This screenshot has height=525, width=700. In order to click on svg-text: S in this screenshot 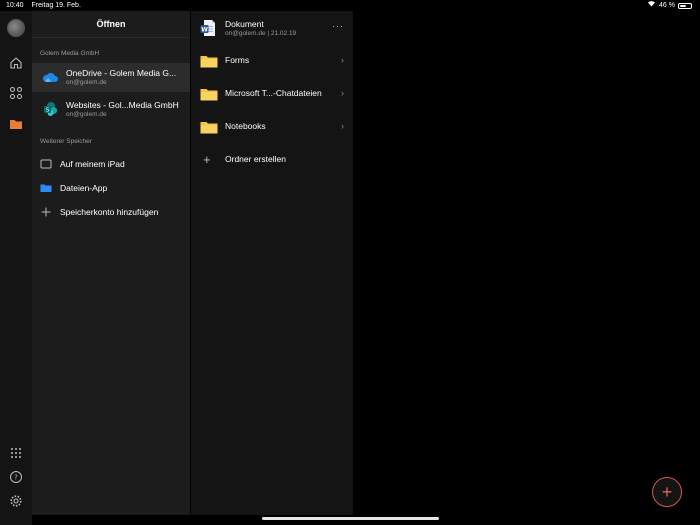, I will do `click(48, 111)`.